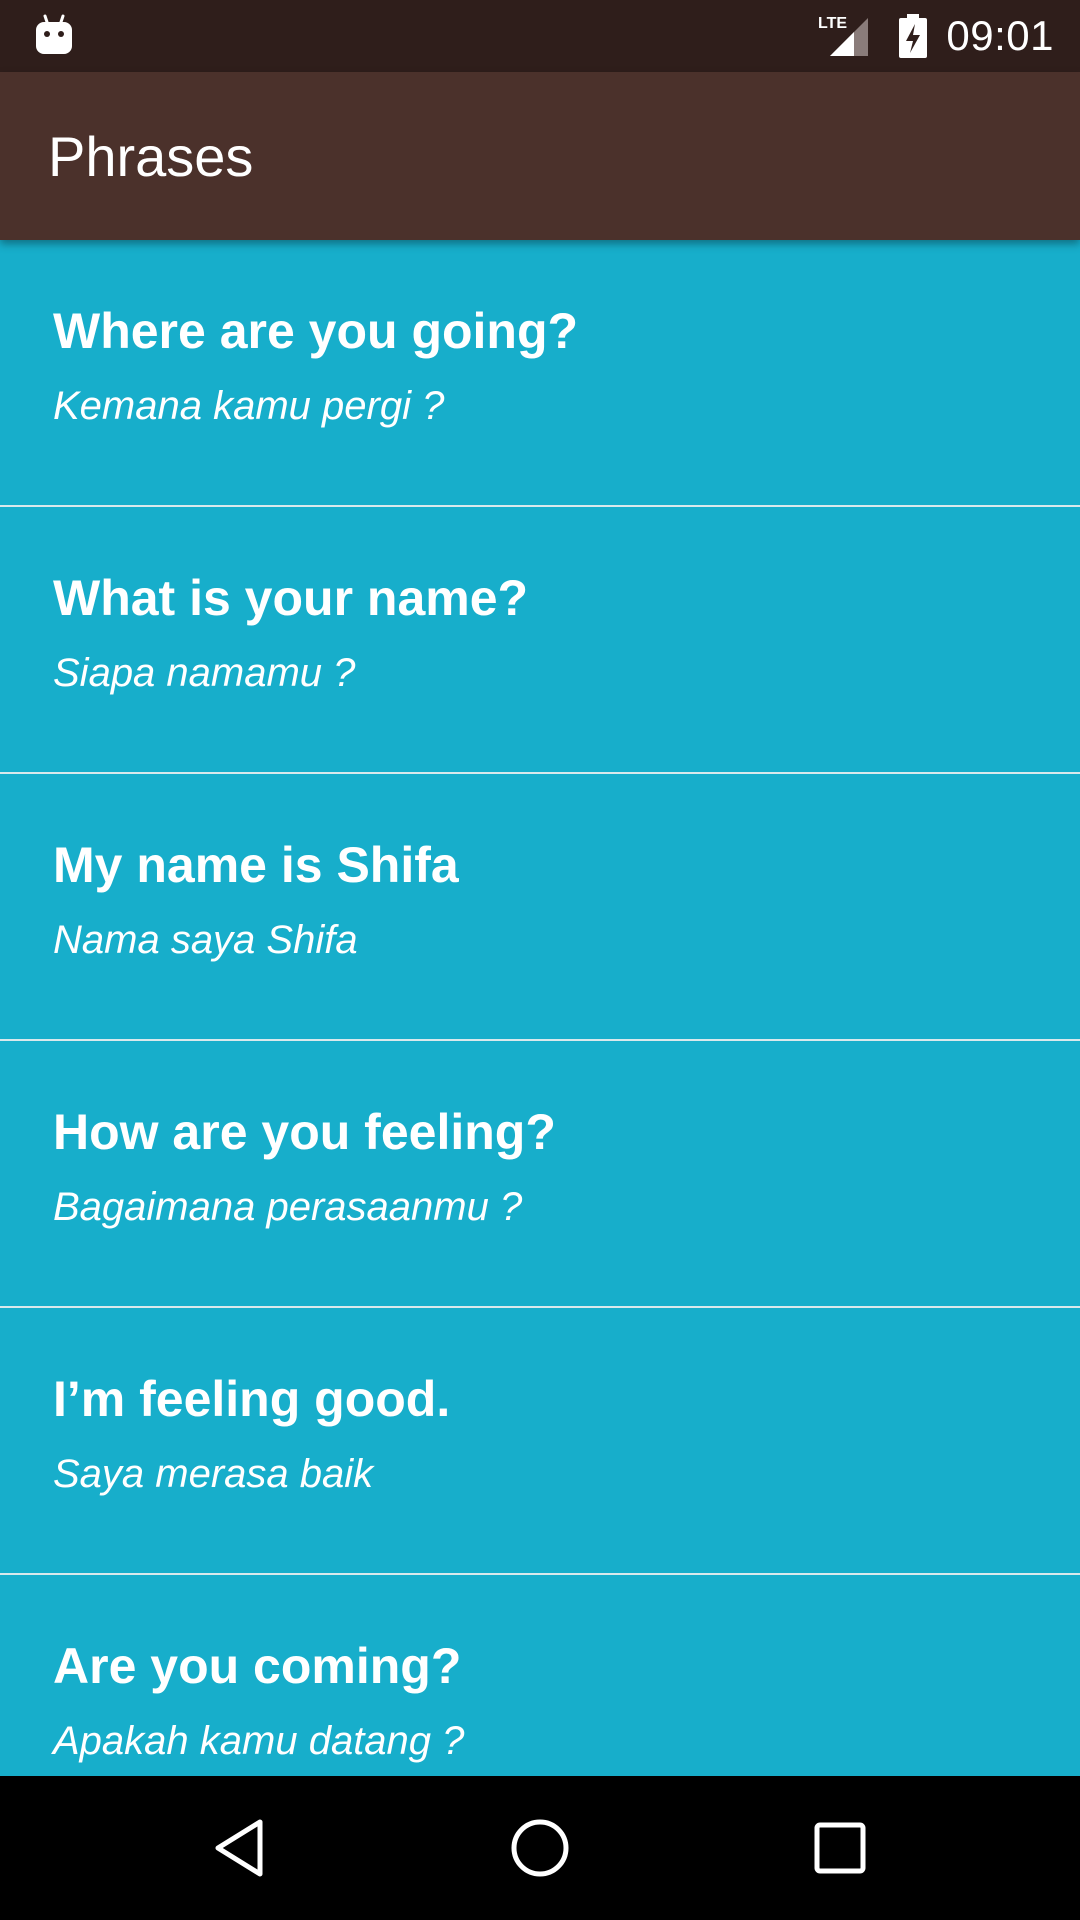 The width and height of the screenshot is (1080, 1920). I want to click on back-icon, so click(239, 1848).